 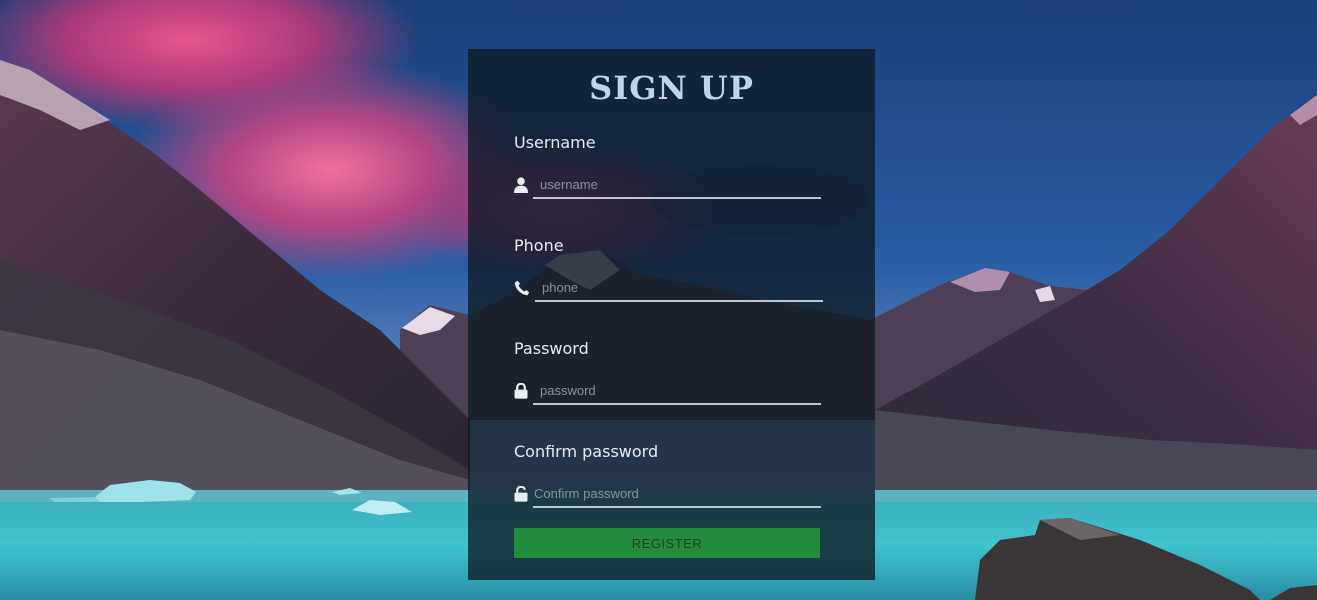 I want to click on register-button: REGISTER, so click(x=667, y=543).